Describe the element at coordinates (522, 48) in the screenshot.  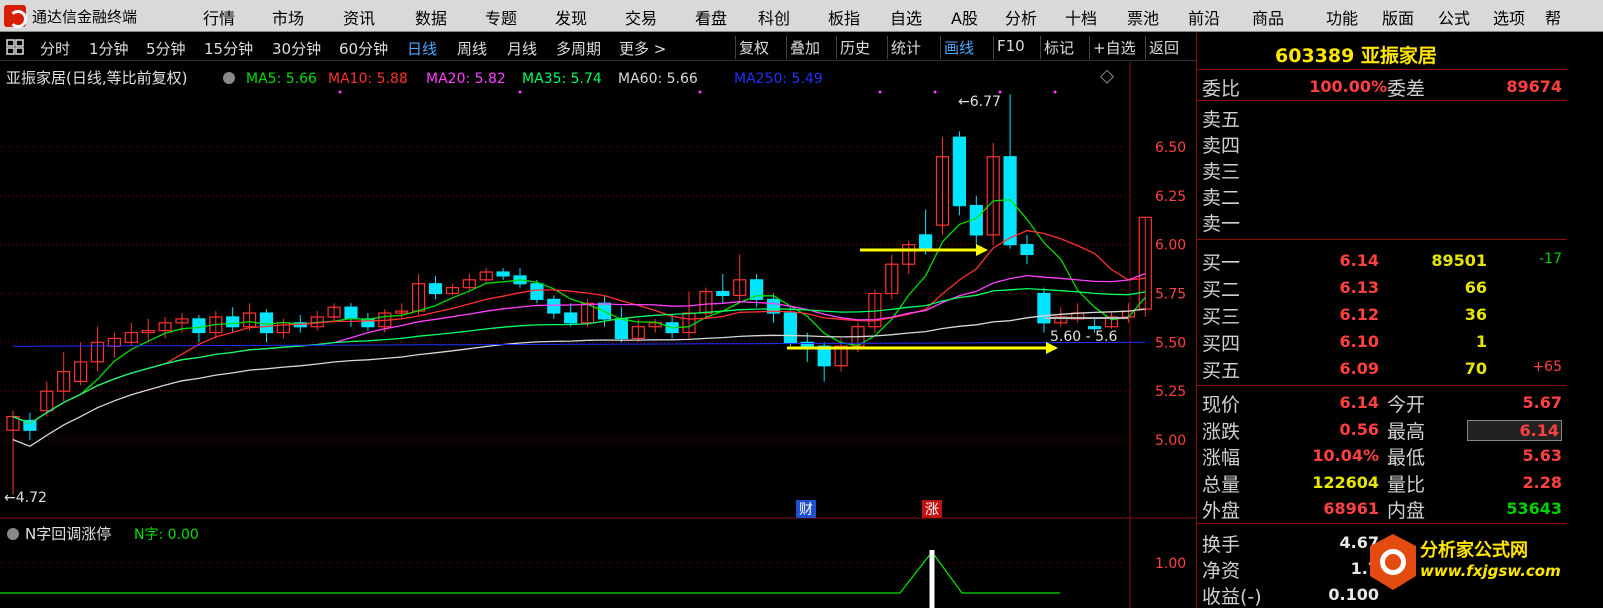
I see `period-tab-8: 月线` at that location.